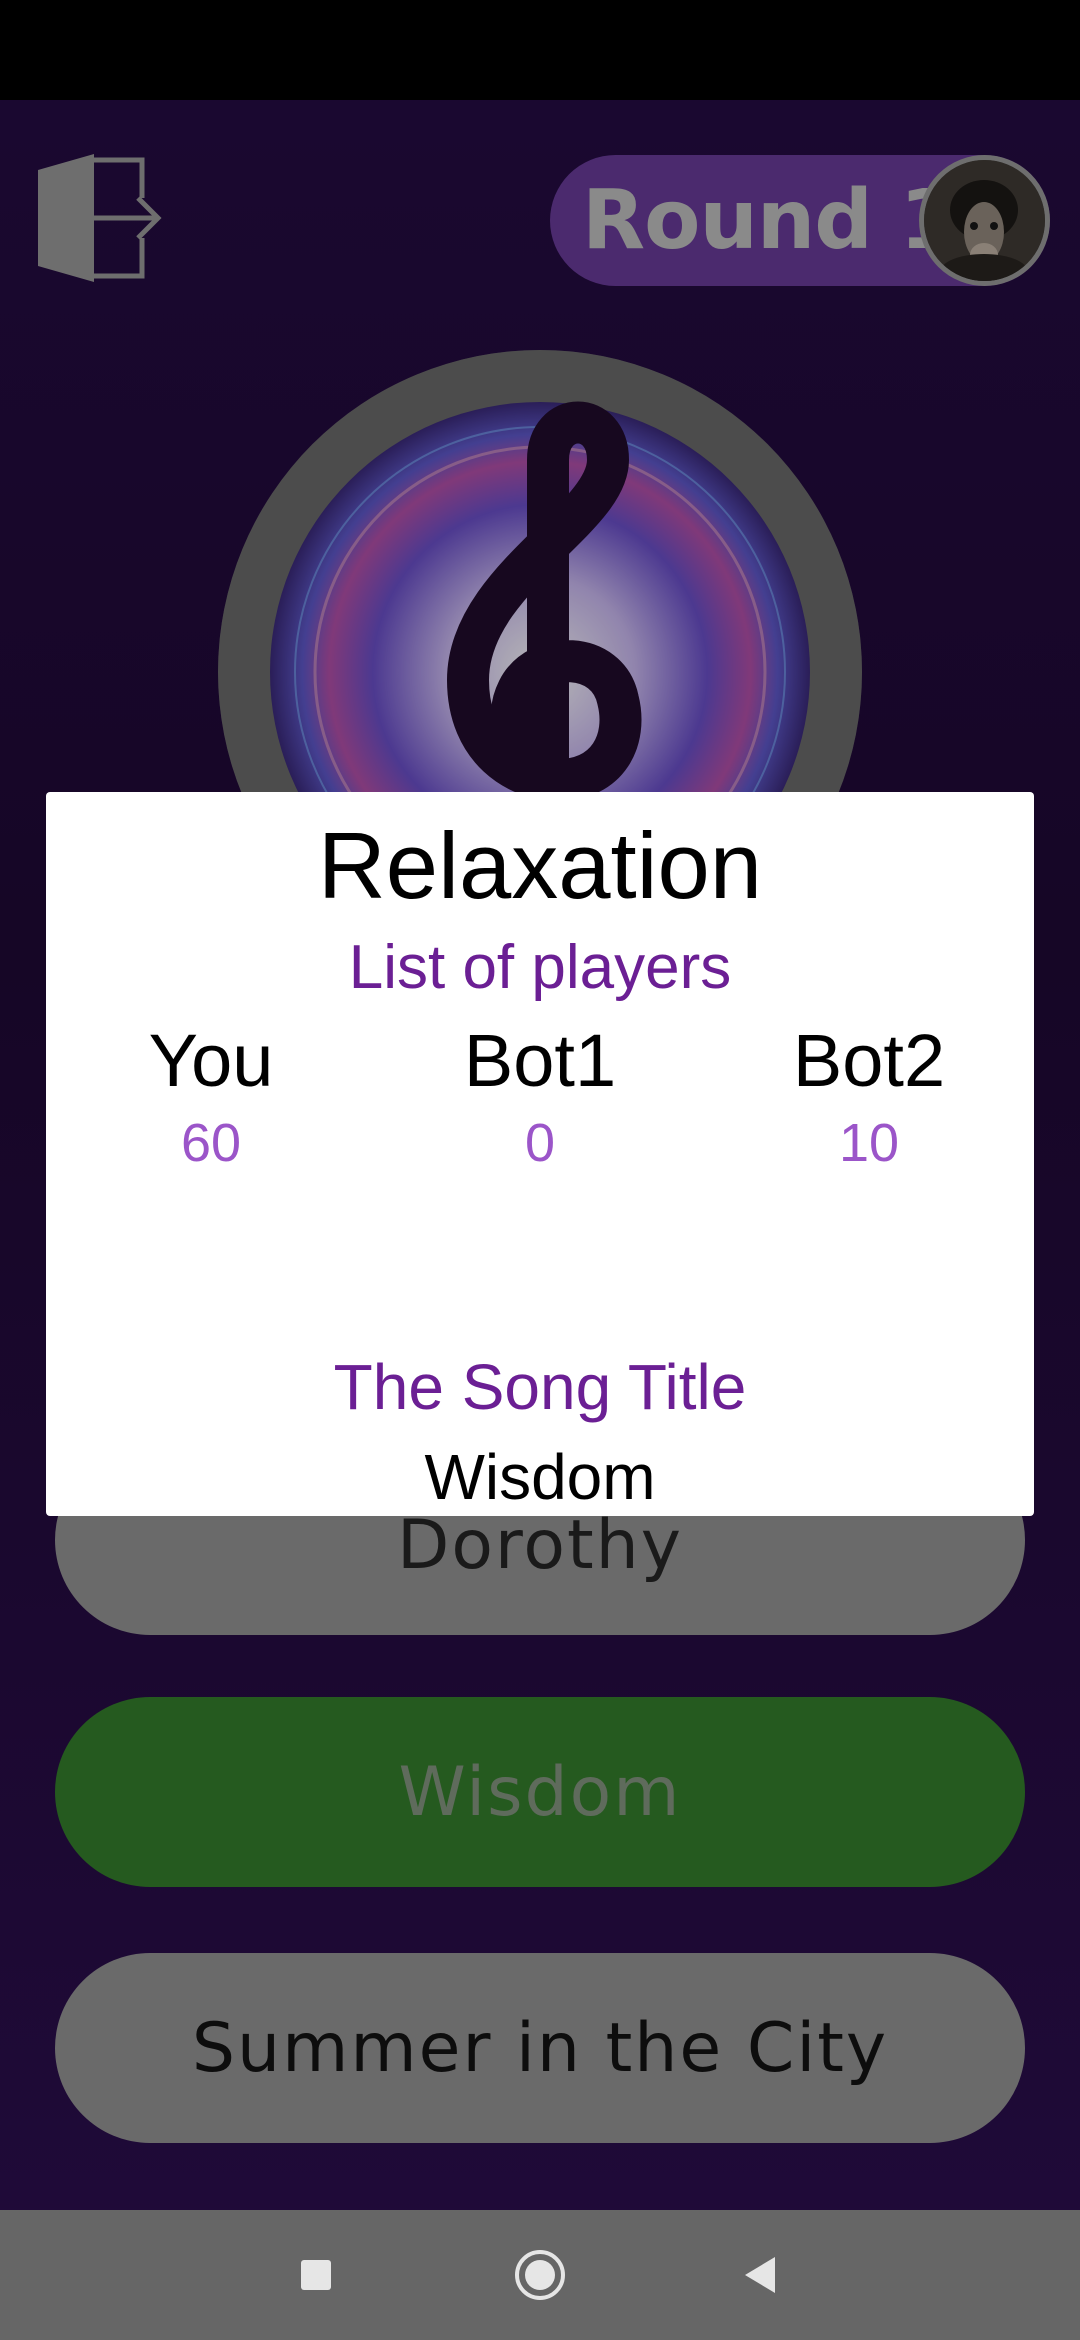 The height and width of the screenshot is (2340, 1080). I want to click on player-entry: You 60, so click(211, 1096).